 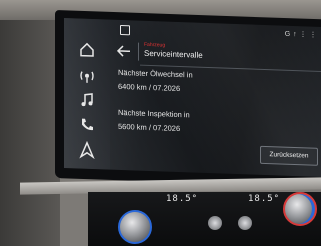 What do you see at coordinates (245, 223) in the screenshot?
I see `mode-button` at bounding box center [245, 223].